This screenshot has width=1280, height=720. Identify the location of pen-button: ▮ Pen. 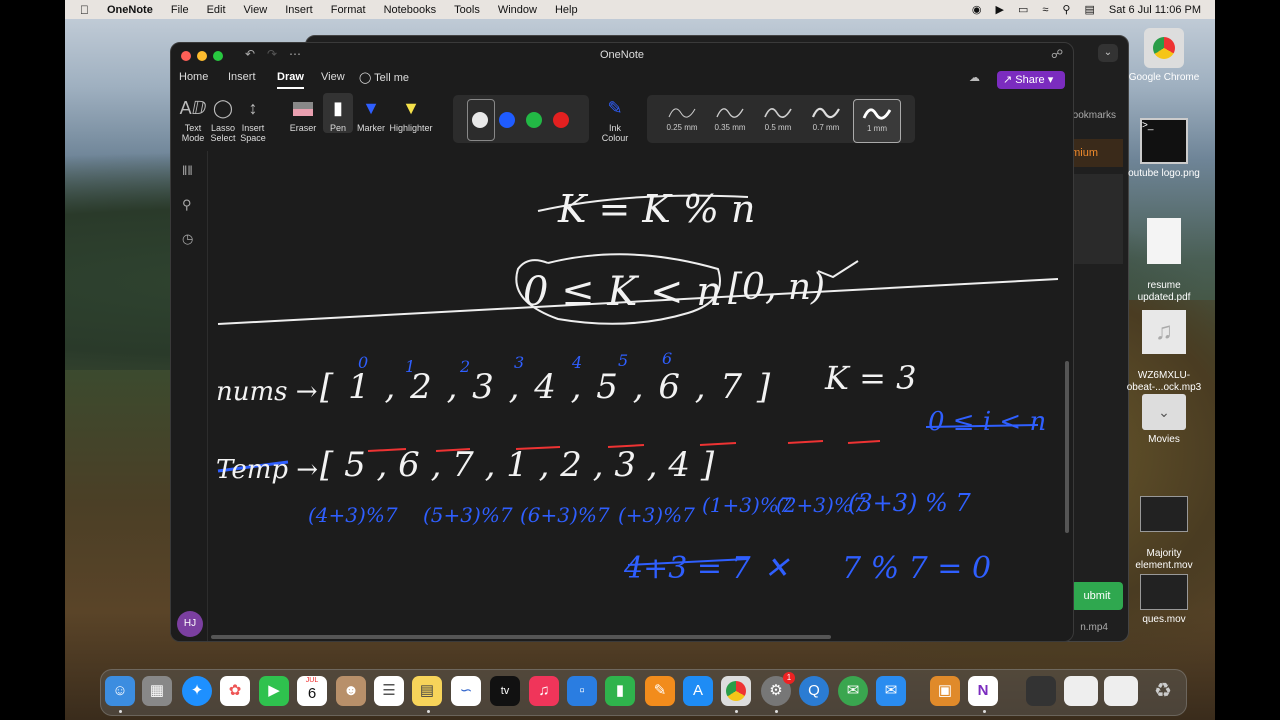
(338, 113).